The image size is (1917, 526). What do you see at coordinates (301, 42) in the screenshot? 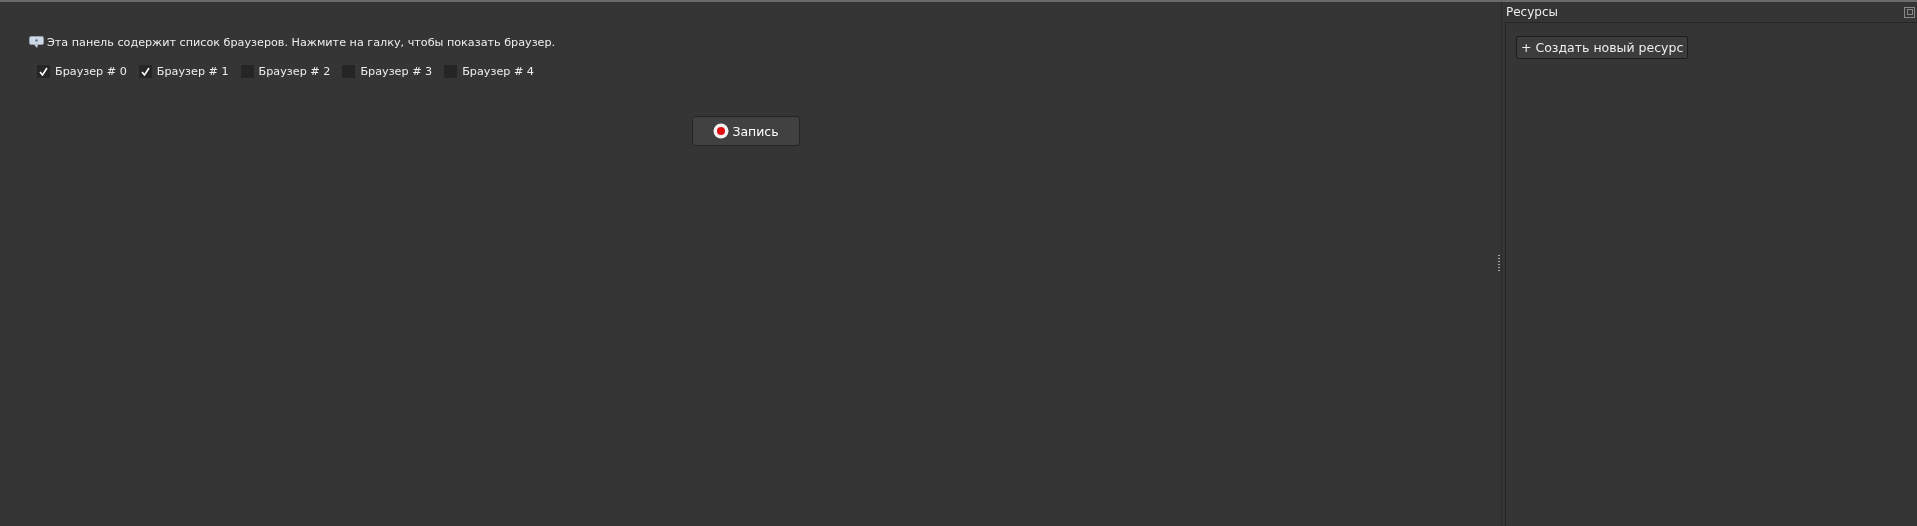
I see `hint-text: Эта панель содержит список браузеров. Нажмите на галку, чтобы показать браузер.` at bounding box center [301, 42].